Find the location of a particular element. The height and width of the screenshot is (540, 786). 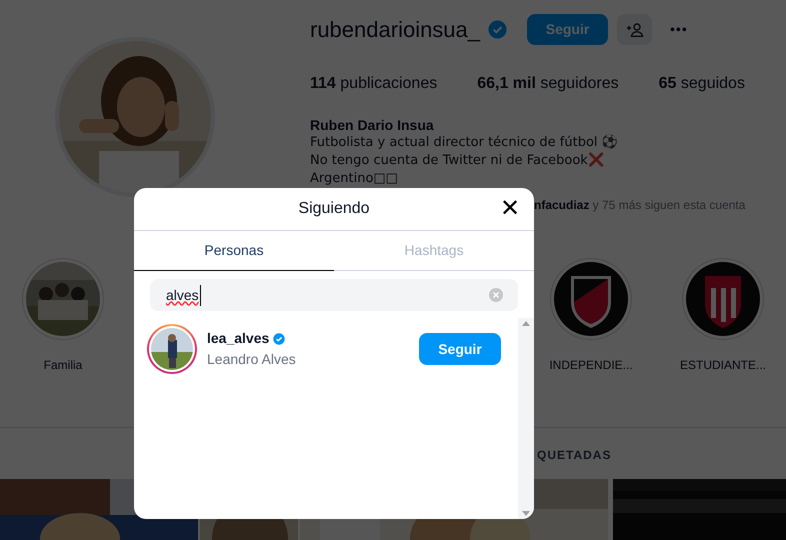

scroll-down-icon is located at coordinates (526, 513).